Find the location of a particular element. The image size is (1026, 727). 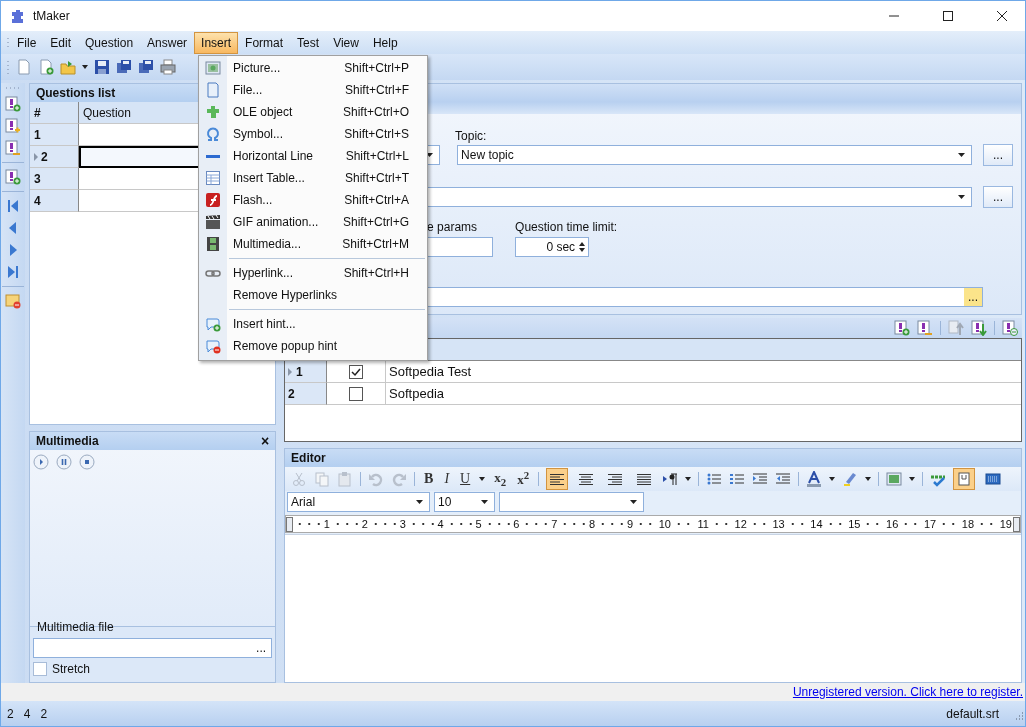

spin-value: 0 sec is located at coordinates (560, 247).